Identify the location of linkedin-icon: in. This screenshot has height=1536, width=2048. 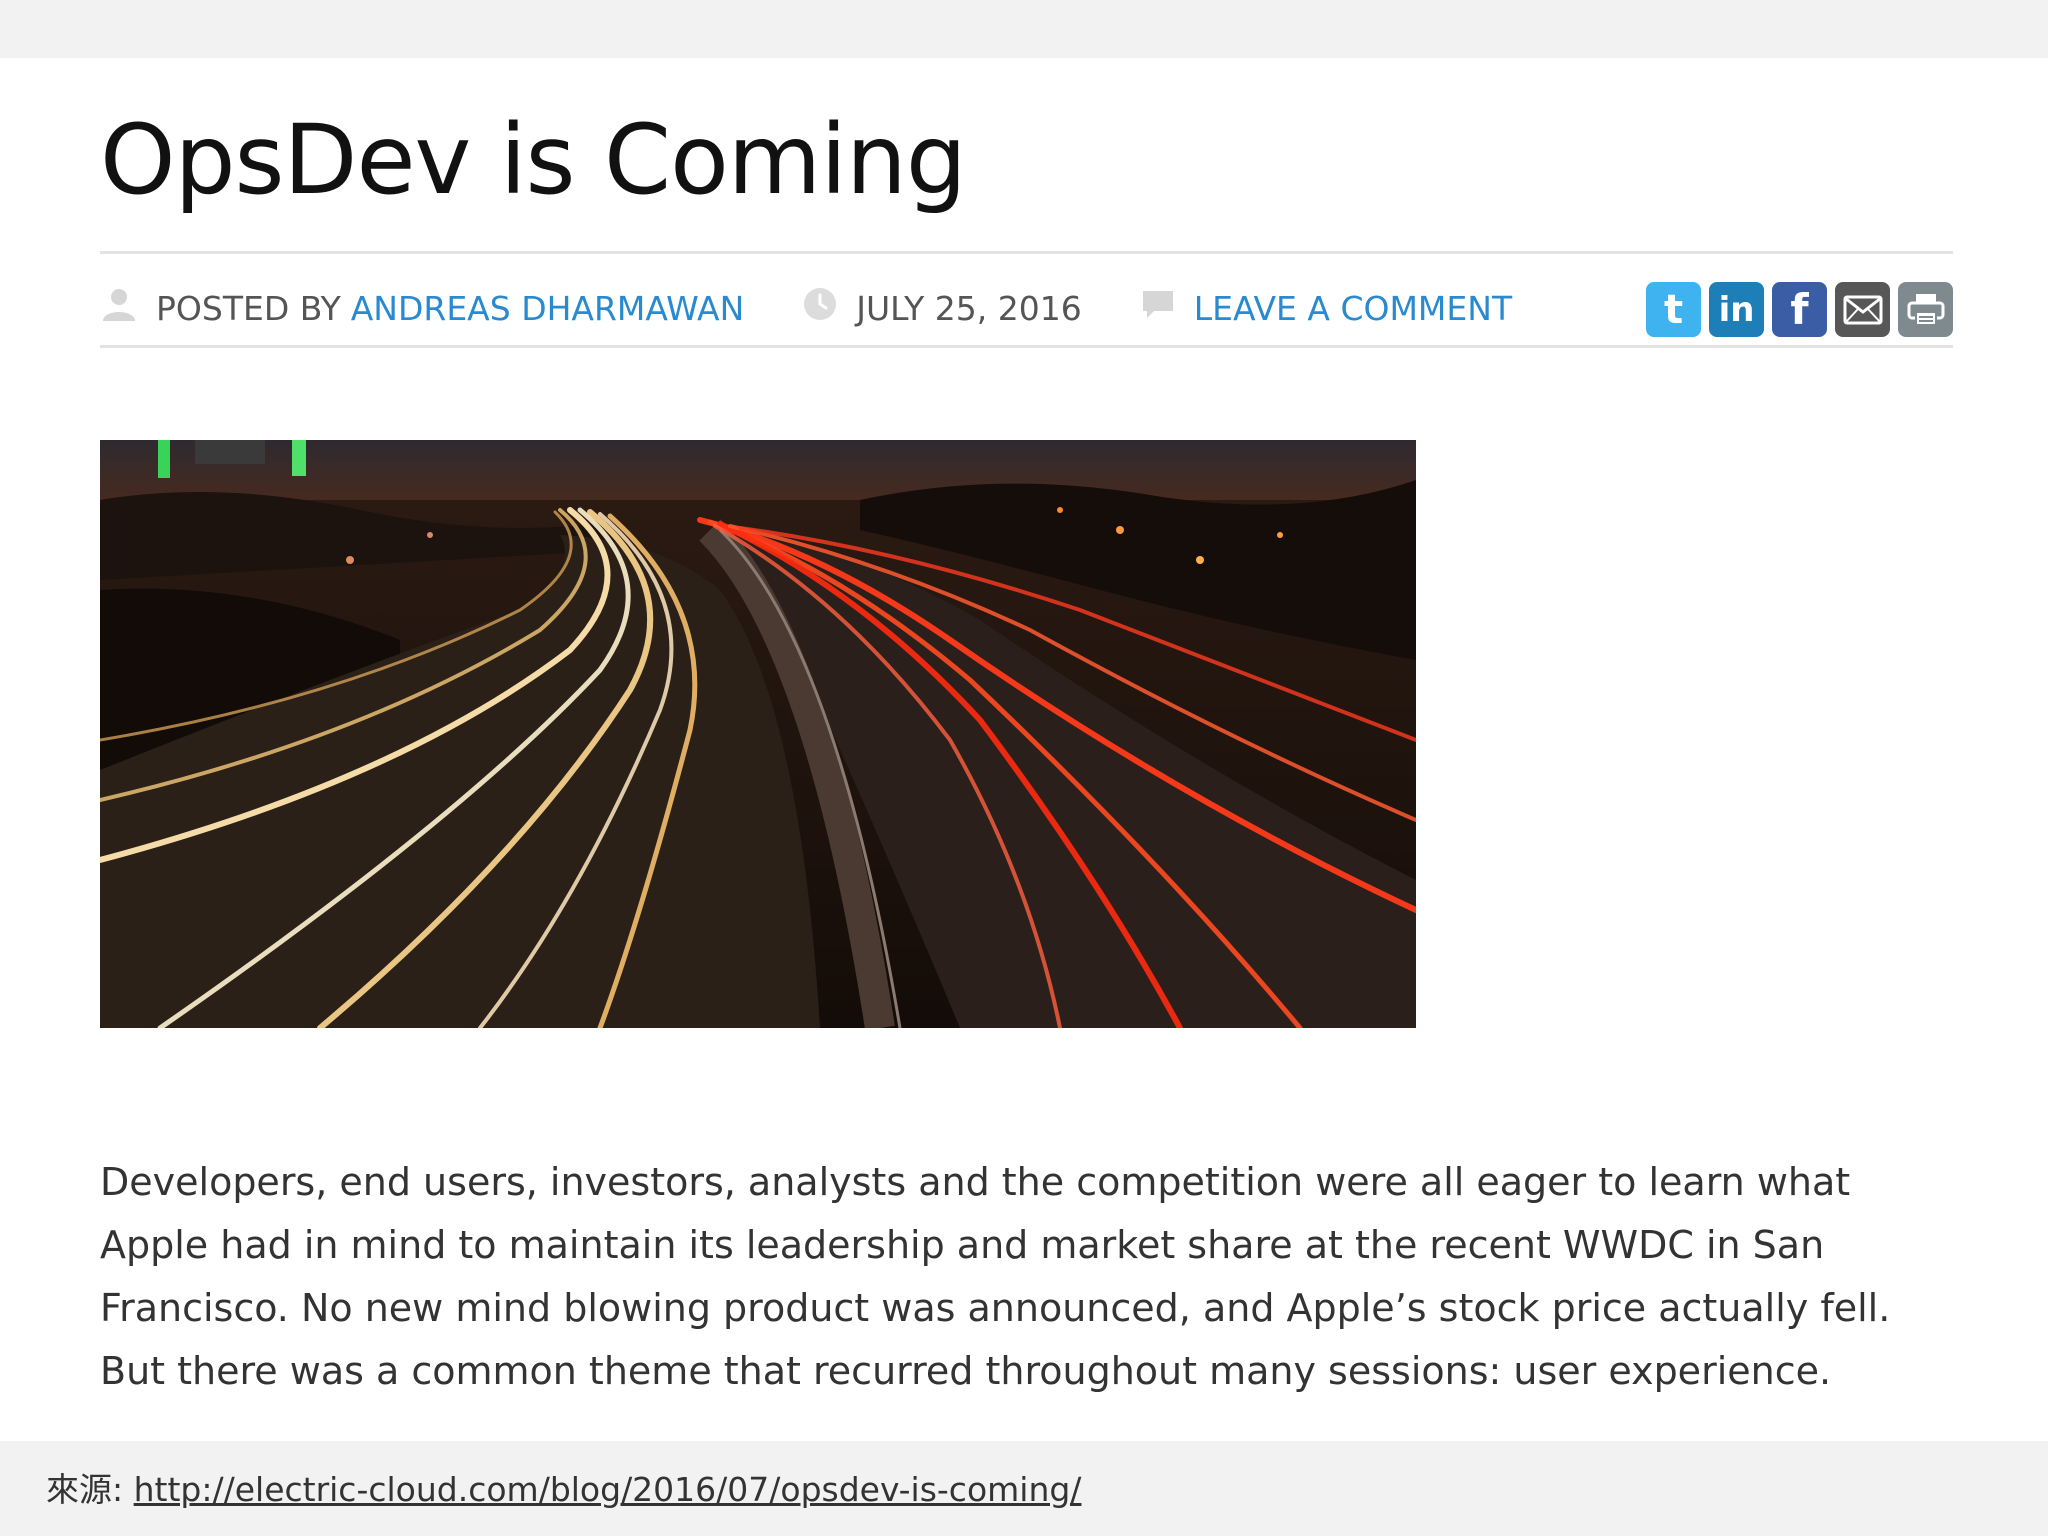
(1736, 309).